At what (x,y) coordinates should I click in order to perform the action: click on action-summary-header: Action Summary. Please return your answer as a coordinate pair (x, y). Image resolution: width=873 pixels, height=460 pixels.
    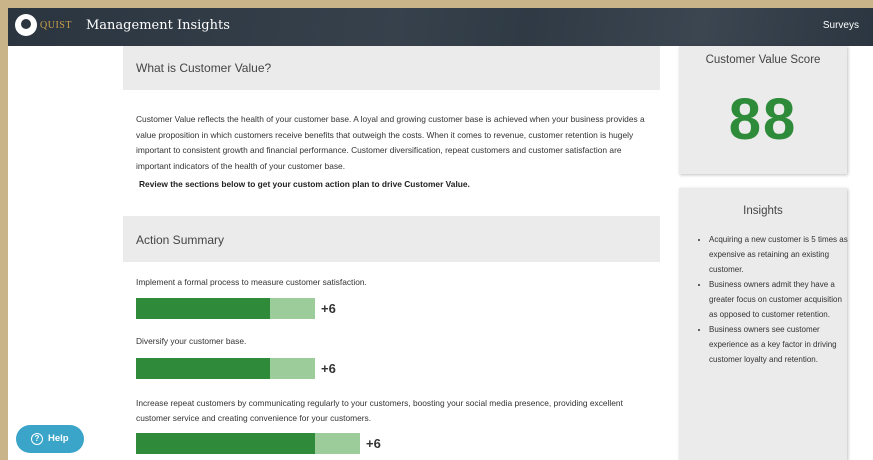
    Looking at the image, I should click on (391, 239).